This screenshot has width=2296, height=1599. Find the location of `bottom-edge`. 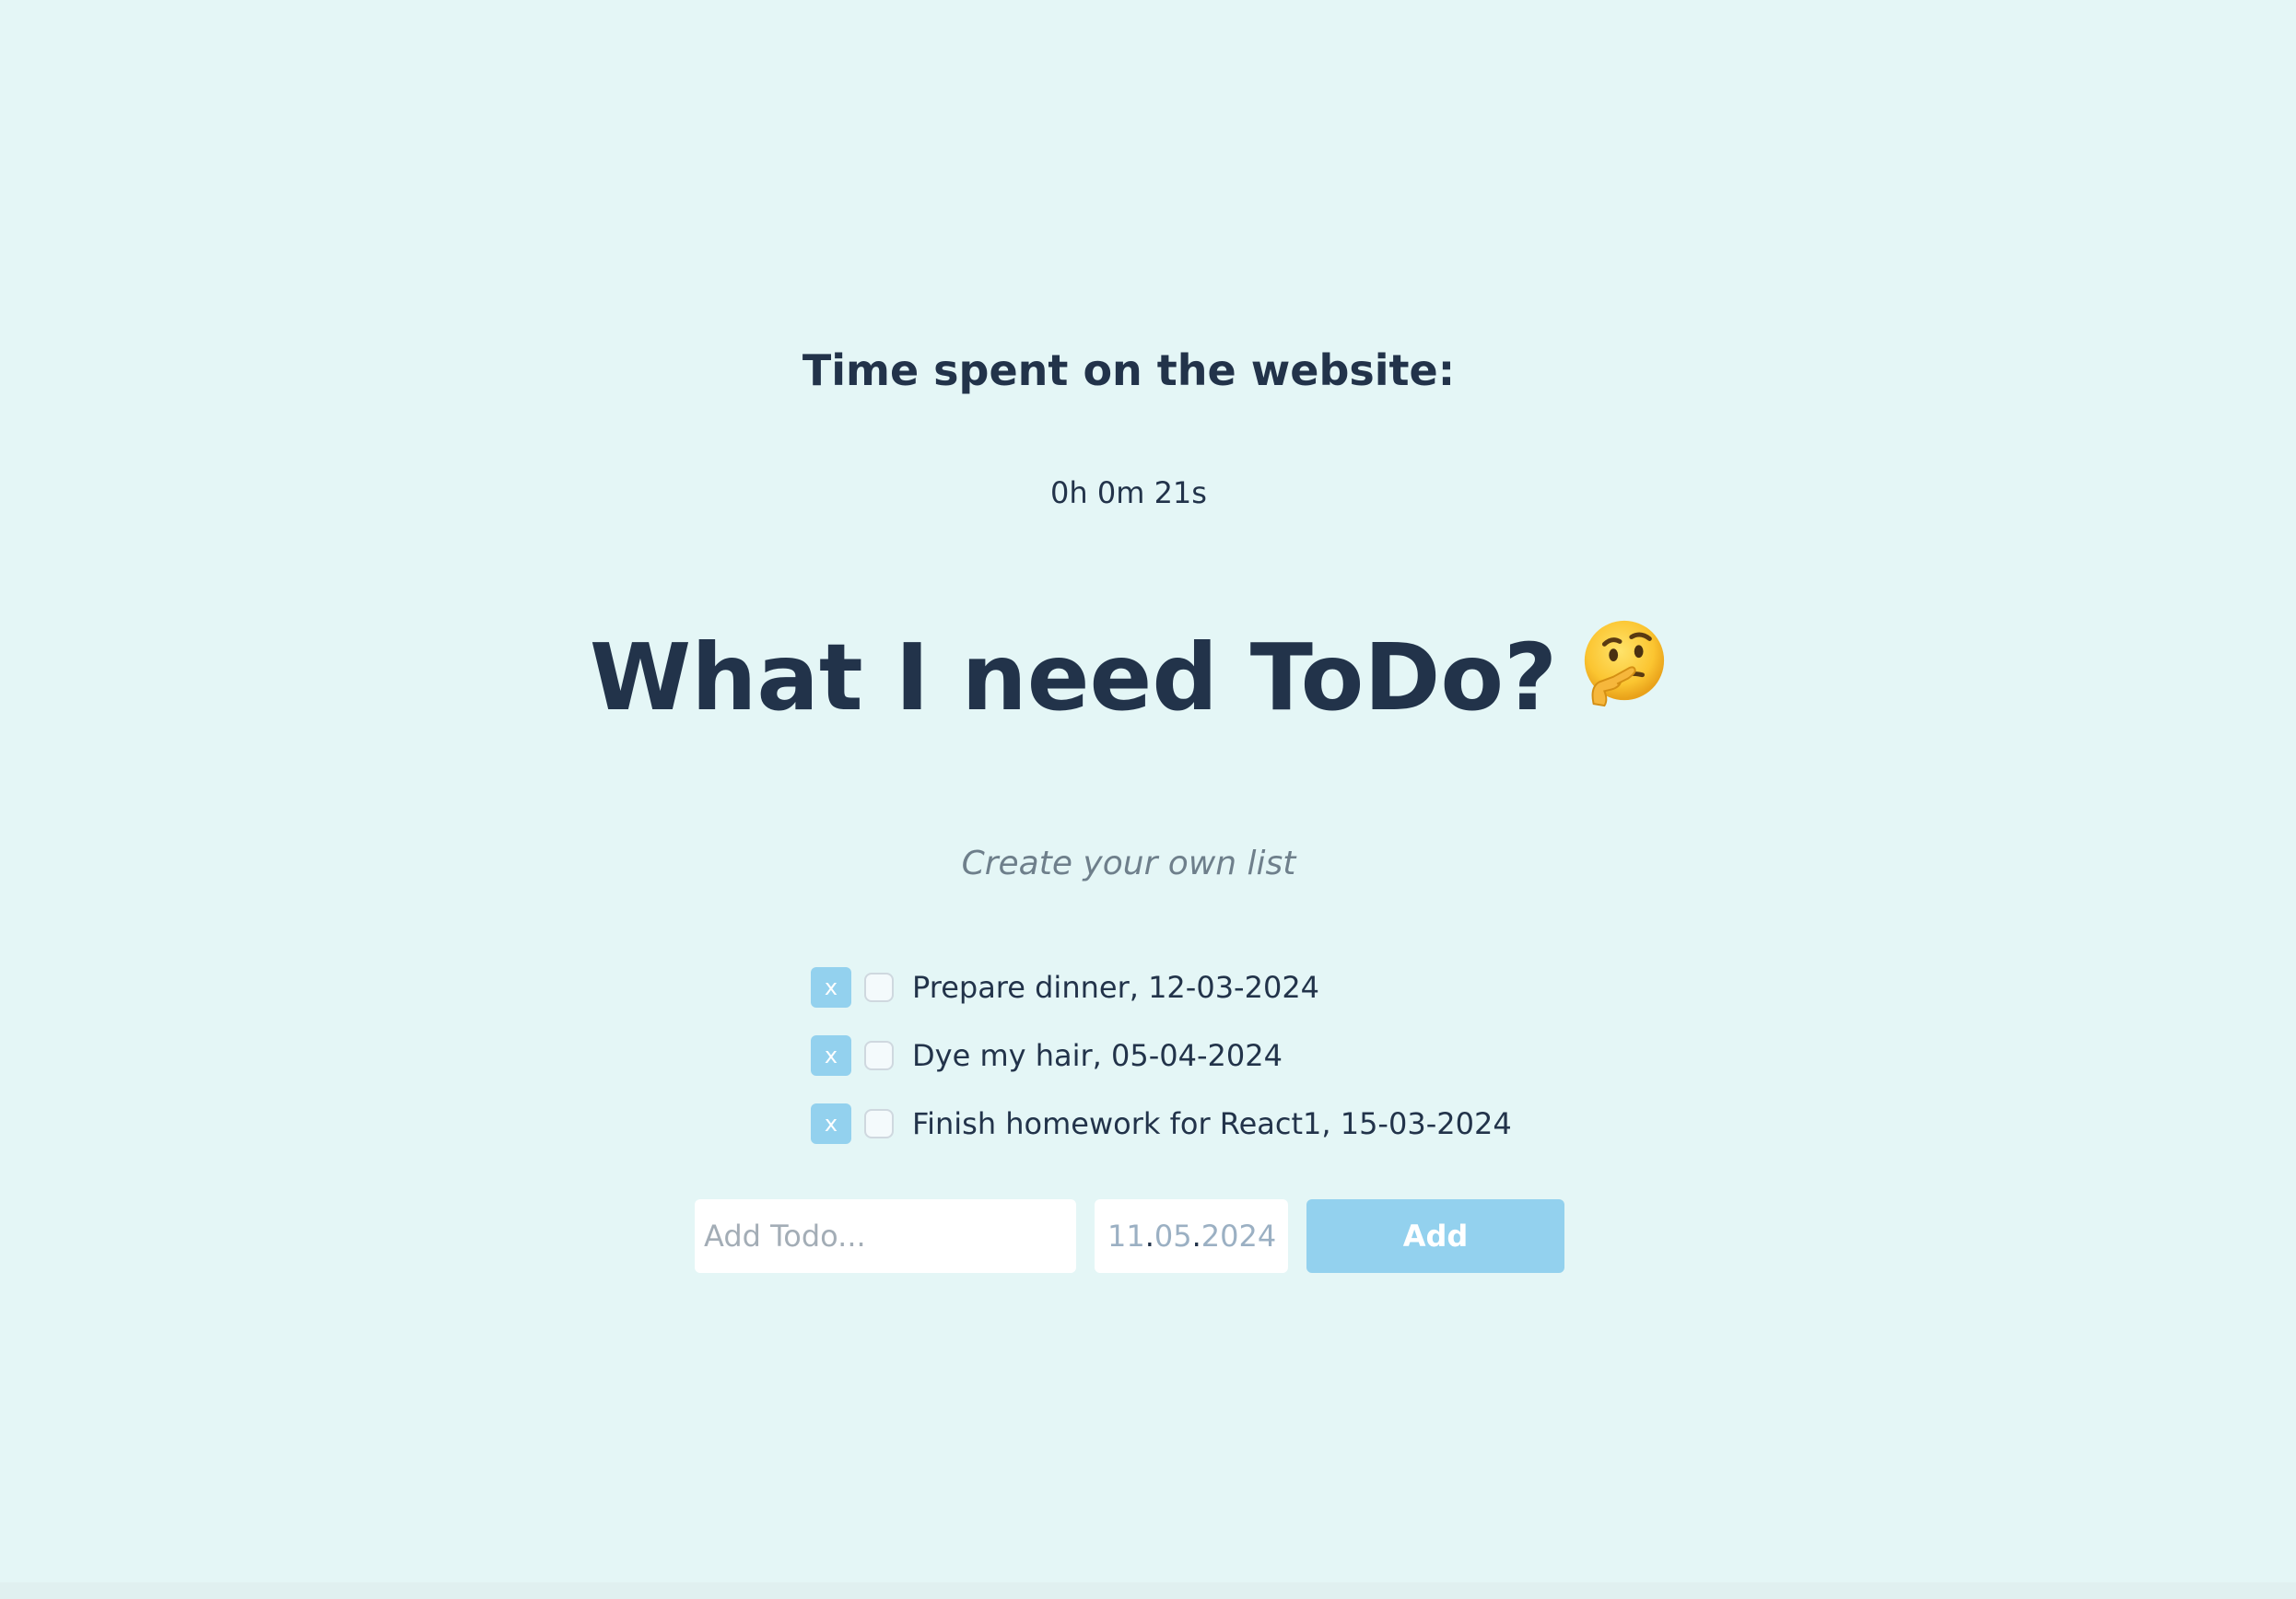

bottom-edge is located at coordinates (1148, 1591).